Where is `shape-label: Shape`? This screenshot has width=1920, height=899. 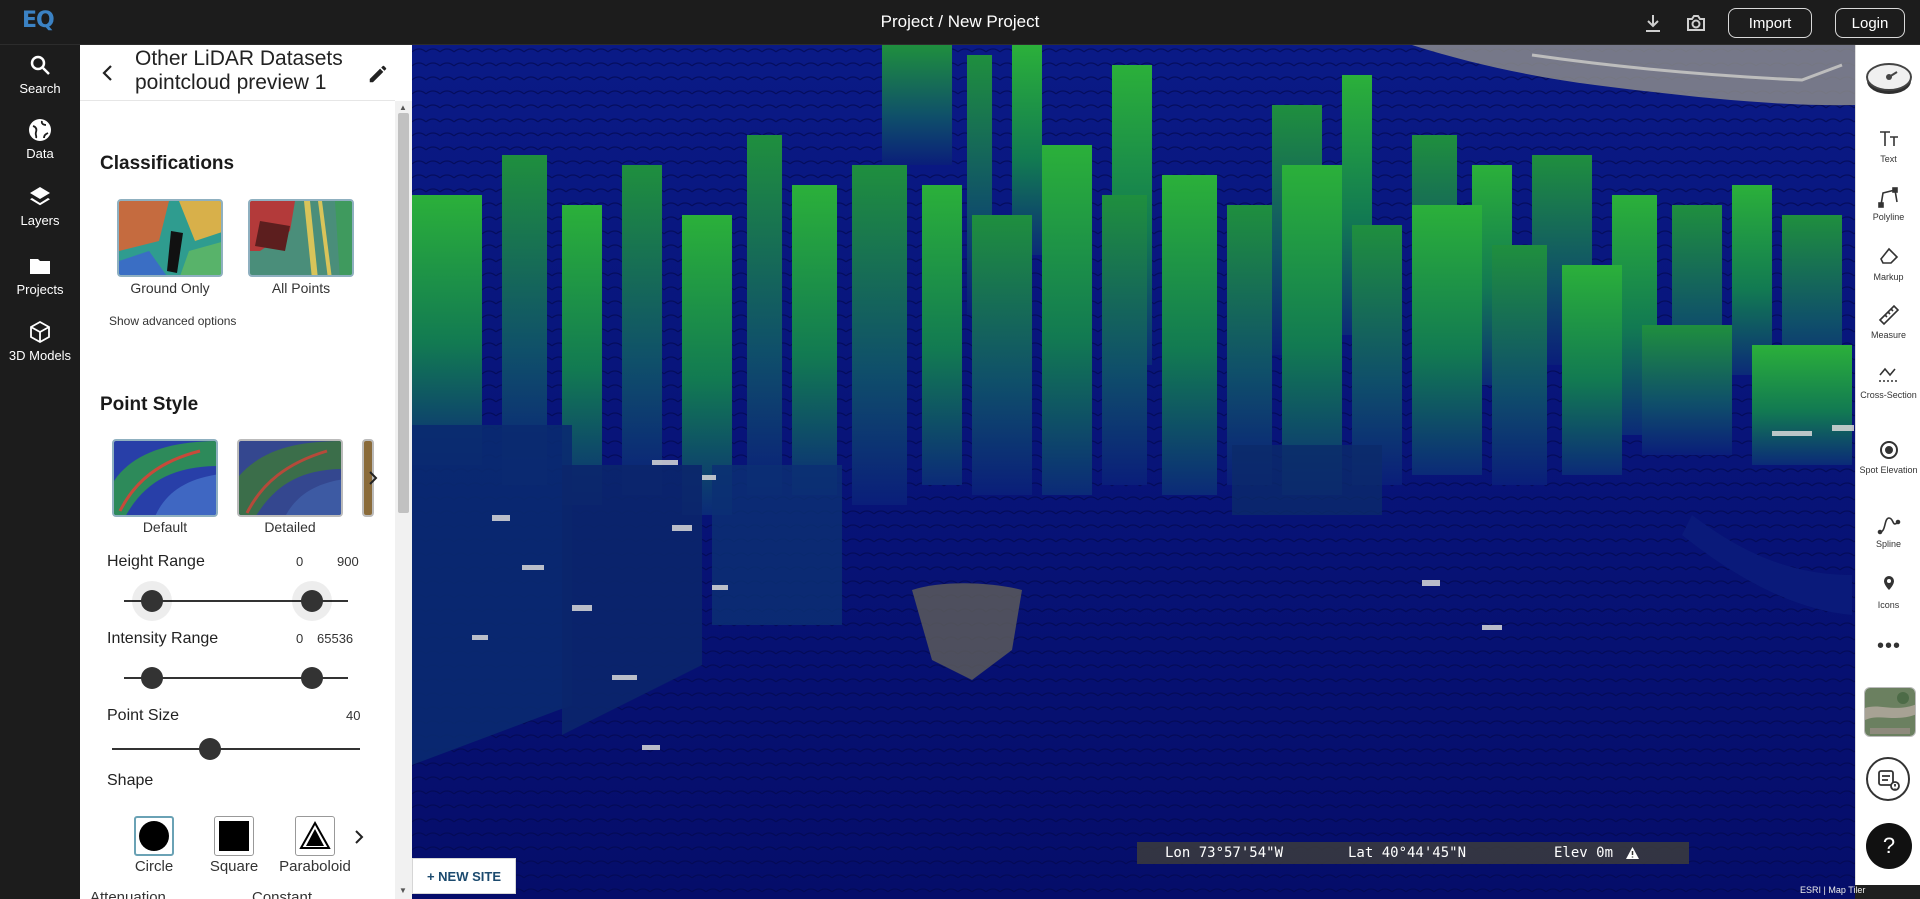 shape-label: Shape is located at coordinates (130, 780).